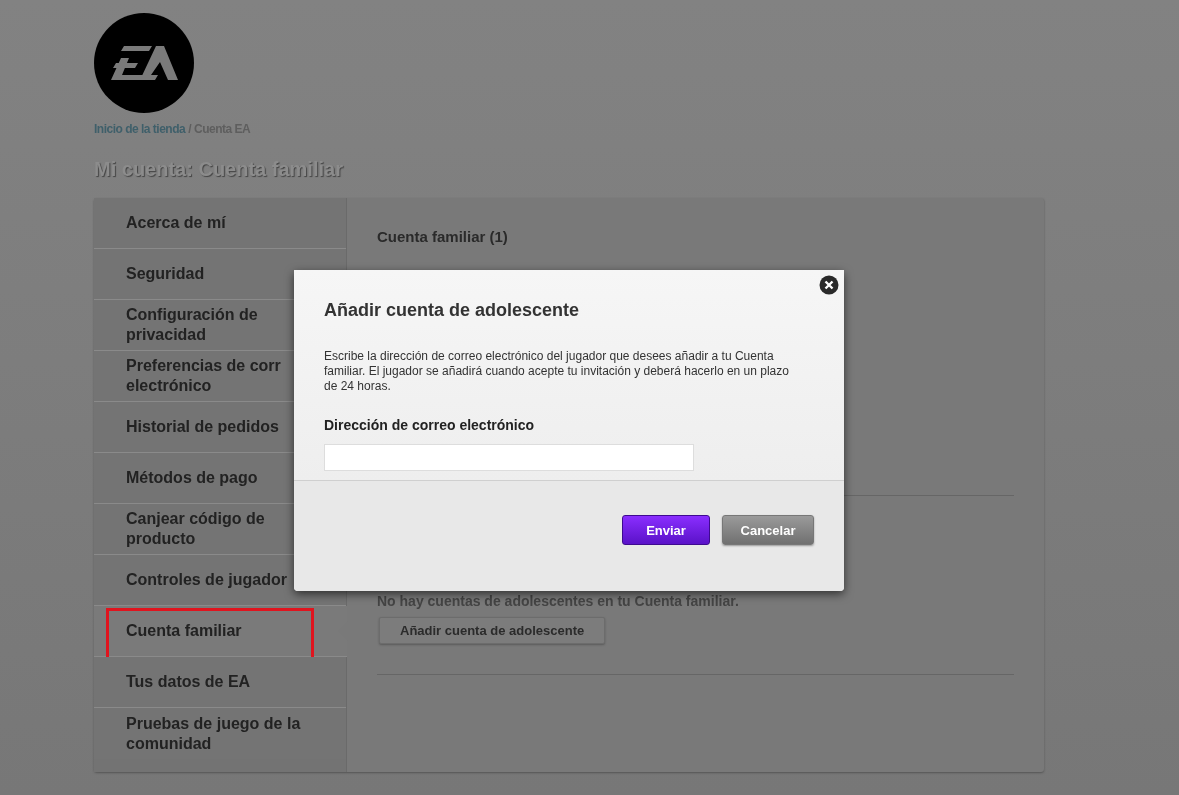 The image size is (1179, 795). Describe the element at coordinates (509, 457) in the screenshot. I see `email-field` at that location.